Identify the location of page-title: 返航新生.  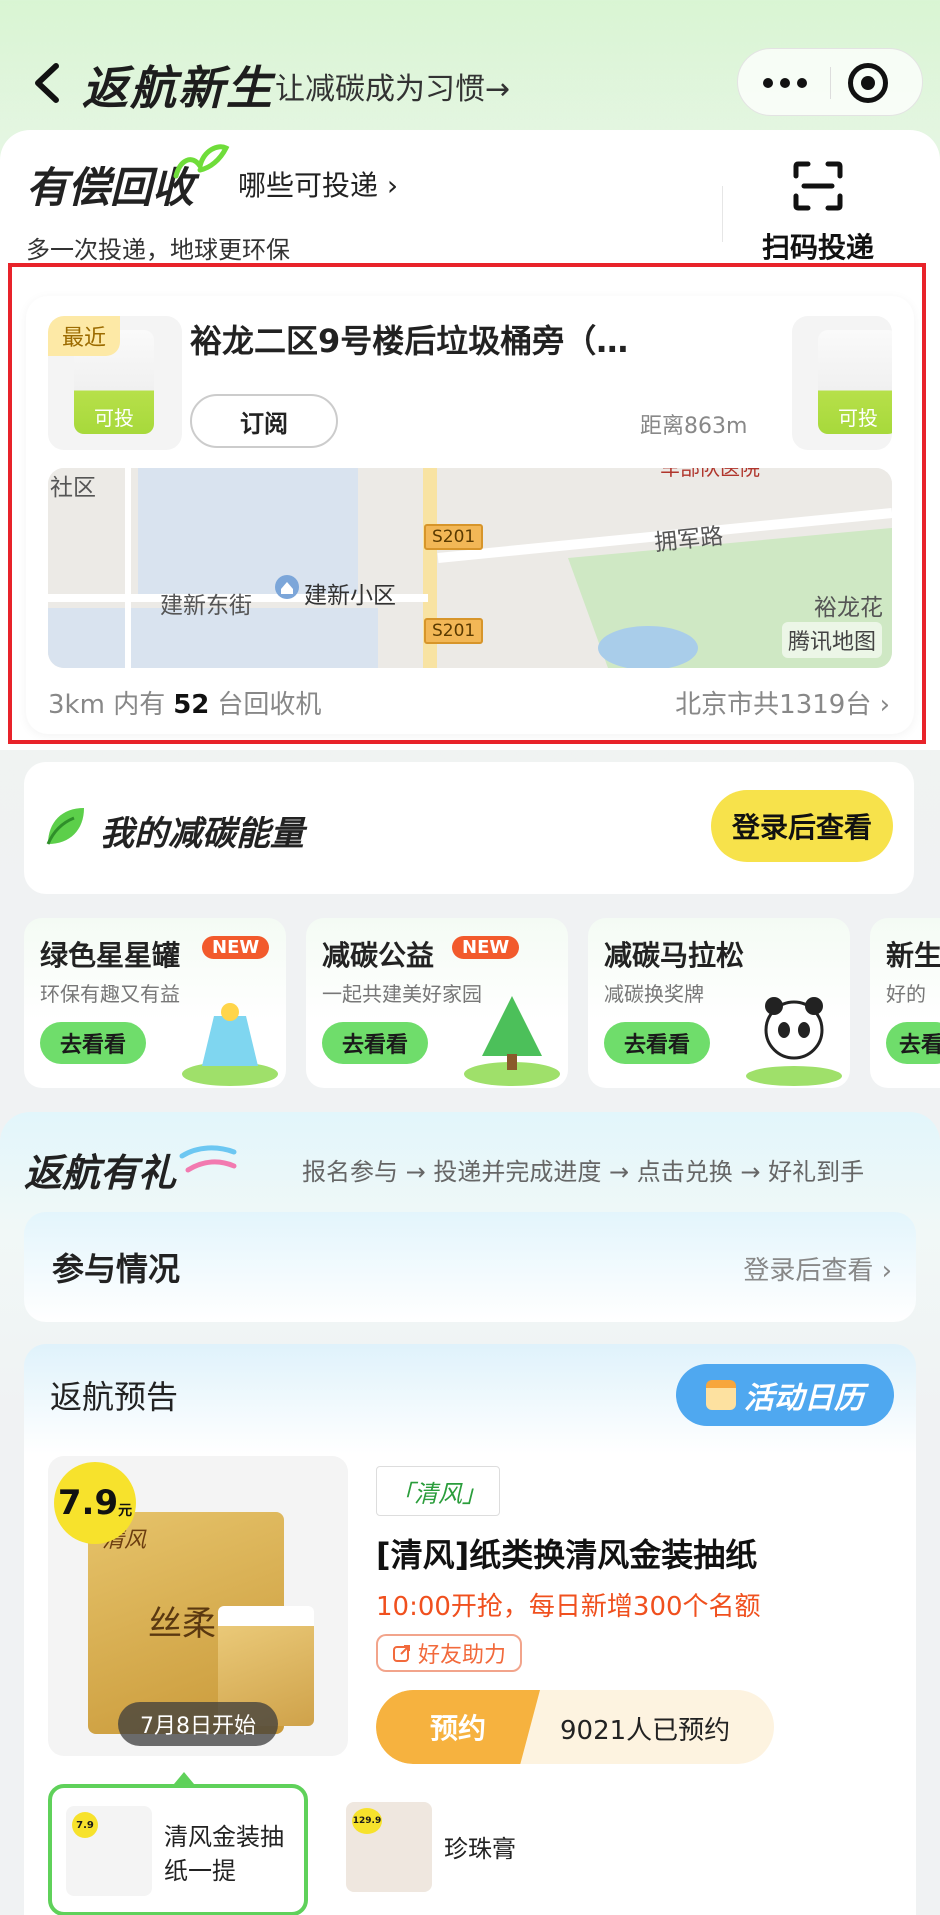
(178, 88).